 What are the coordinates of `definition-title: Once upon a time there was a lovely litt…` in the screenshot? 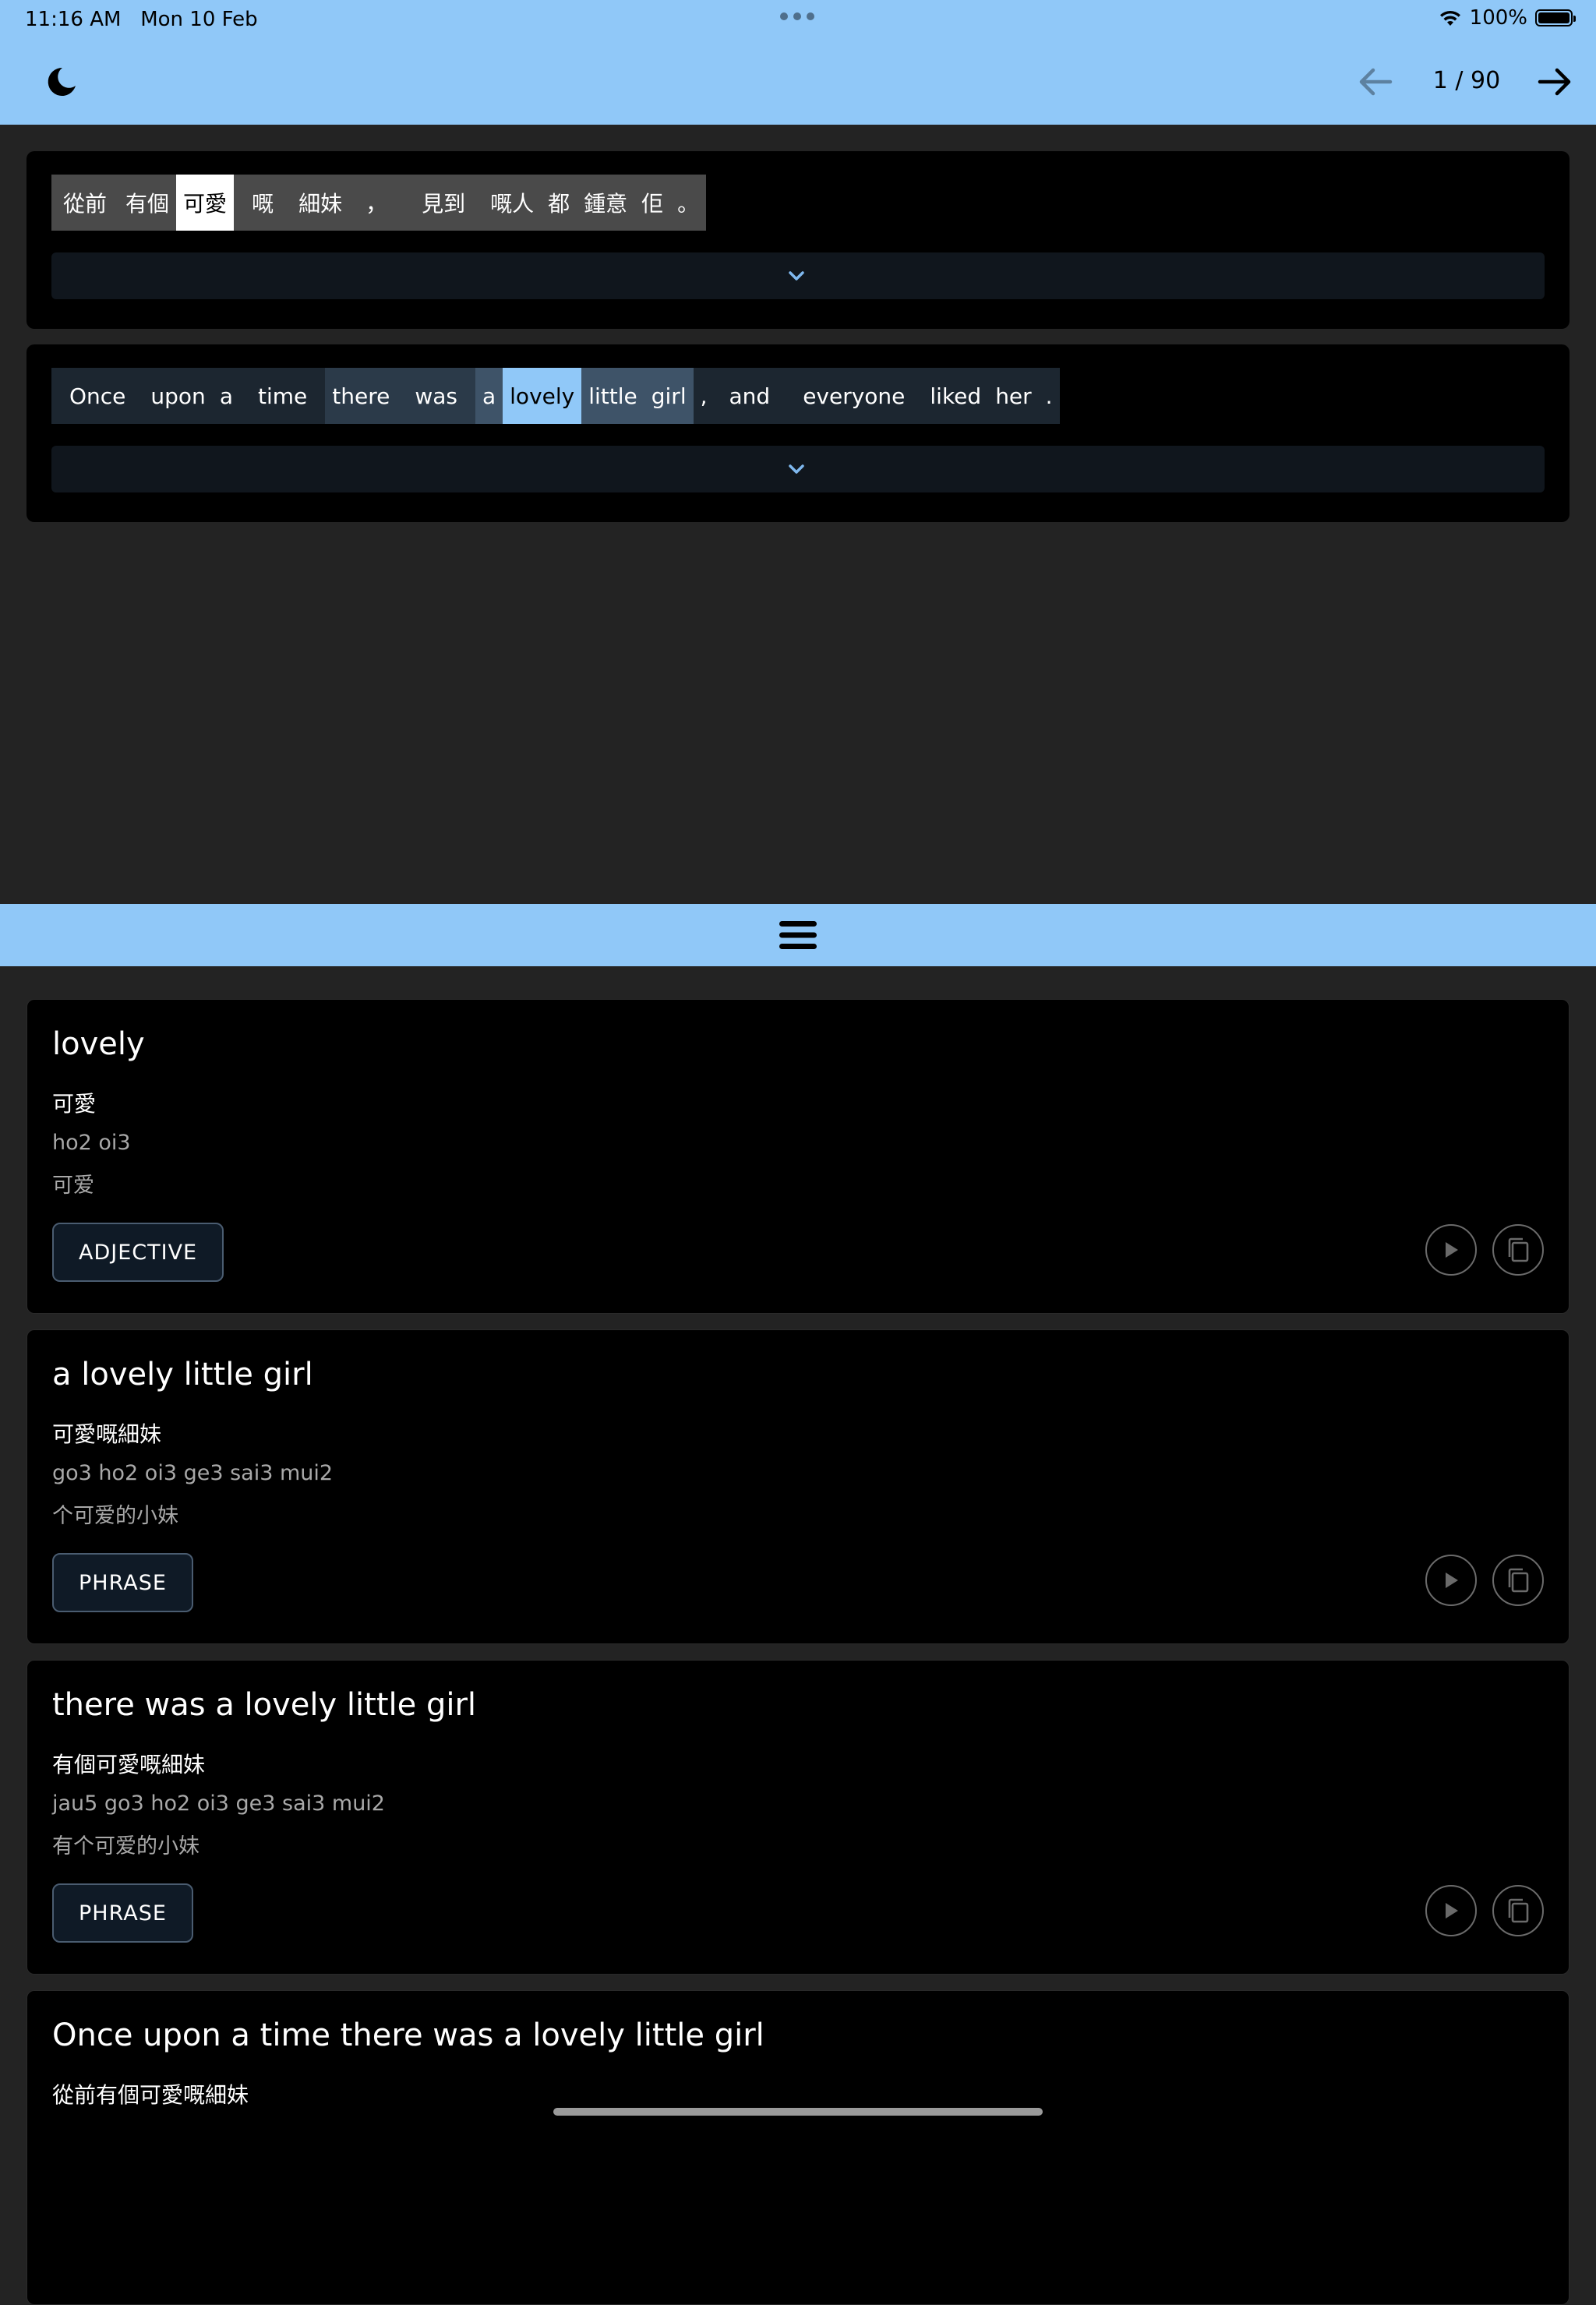 It's located at (408, 2035).